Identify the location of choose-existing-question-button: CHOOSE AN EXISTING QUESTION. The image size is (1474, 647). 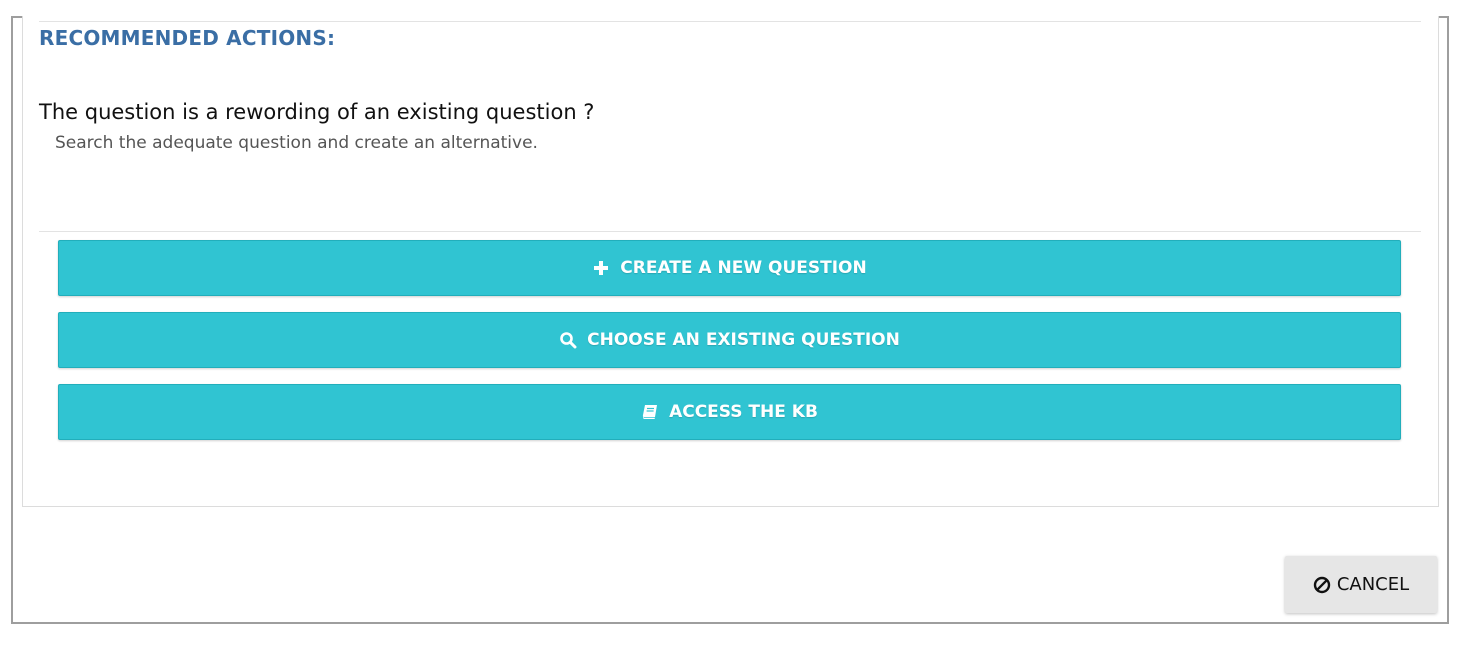
(729, 340).